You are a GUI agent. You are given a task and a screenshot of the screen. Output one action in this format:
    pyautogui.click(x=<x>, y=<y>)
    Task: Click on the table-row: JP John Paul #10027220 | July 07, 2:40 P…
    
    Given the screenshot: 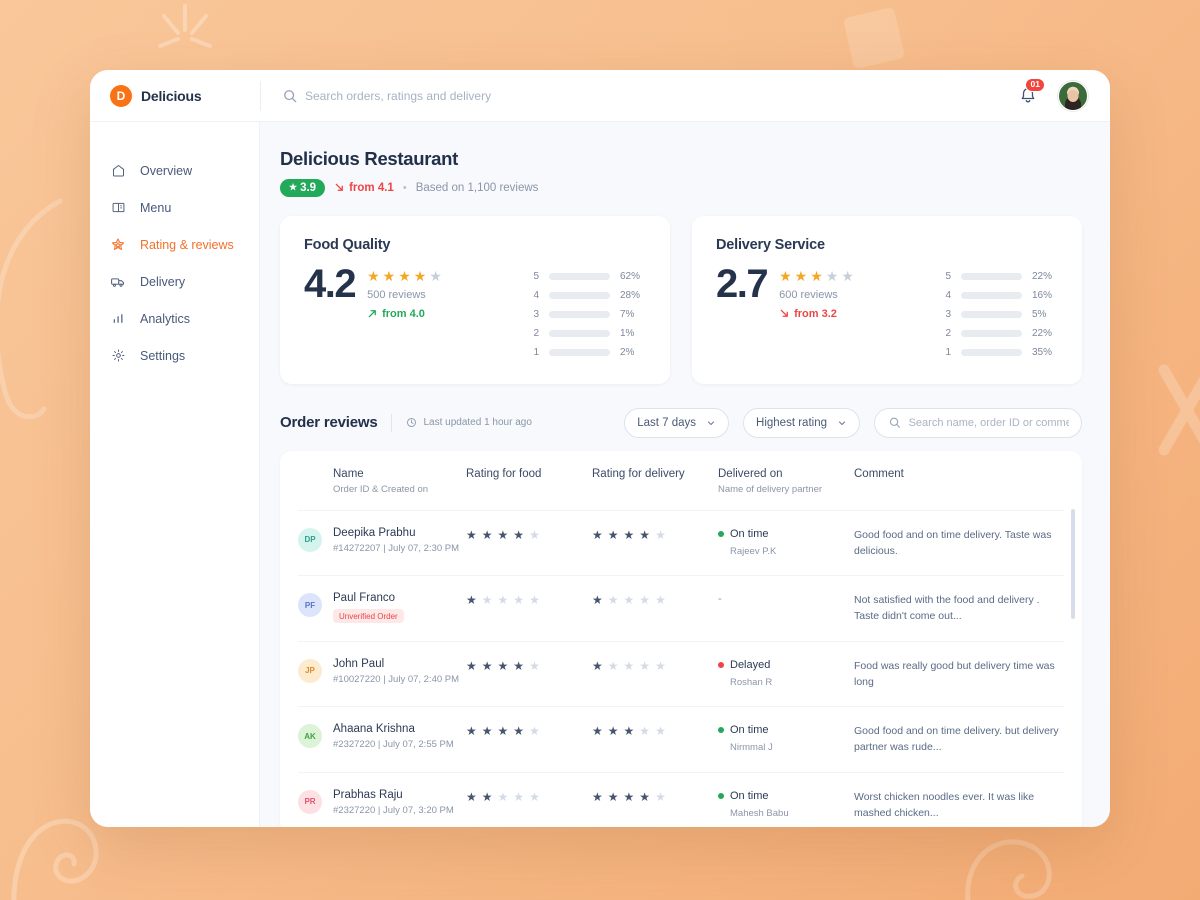 What is the action you would take?
    pyautogui.click(x=681, y=674)
    